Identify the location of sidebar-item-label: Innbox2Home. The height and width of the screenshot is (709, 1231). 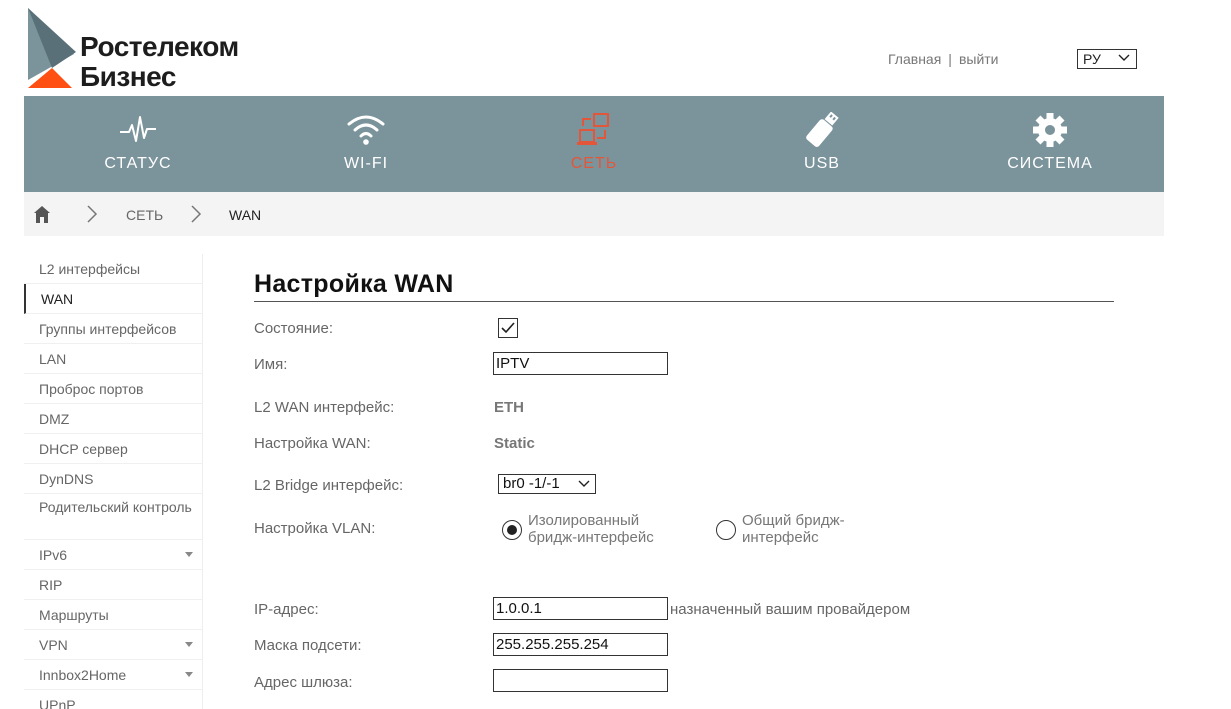
(83, 675).